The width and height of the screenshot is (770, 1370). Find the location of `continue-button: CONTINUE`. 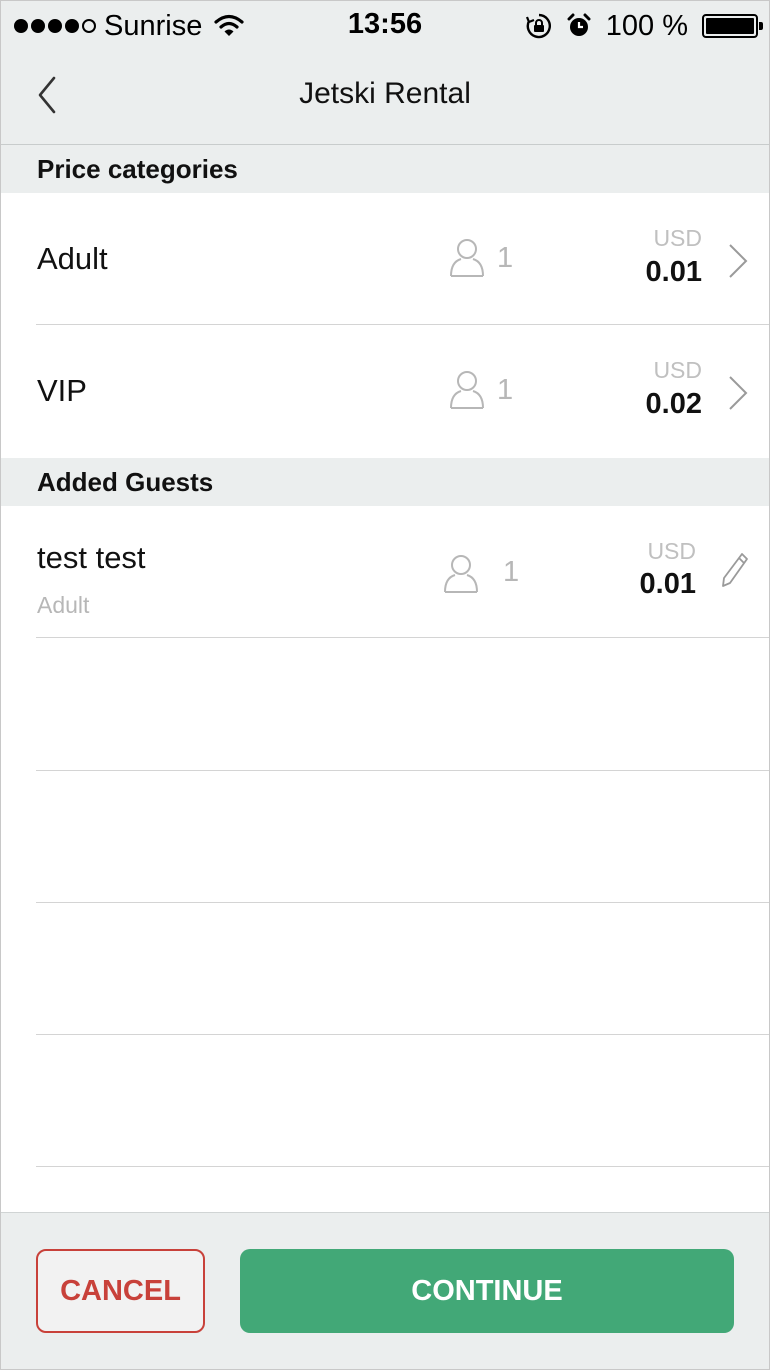

continue-button: CONTINUE is located at coordinates (487, 1291).